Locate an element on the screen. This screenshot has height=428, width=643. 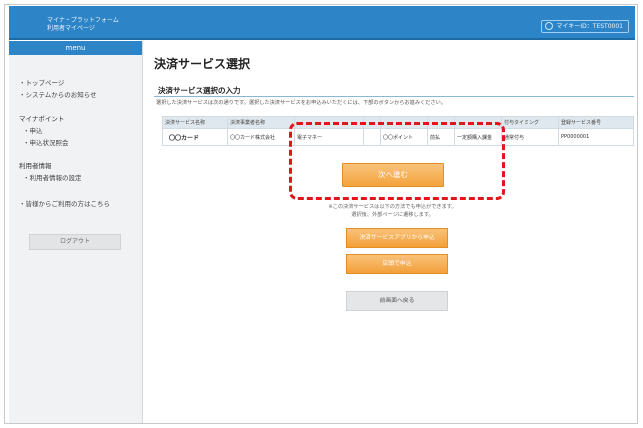
sidebar-group-user-info: 利用者情報 is located at coordinates (35, 166).